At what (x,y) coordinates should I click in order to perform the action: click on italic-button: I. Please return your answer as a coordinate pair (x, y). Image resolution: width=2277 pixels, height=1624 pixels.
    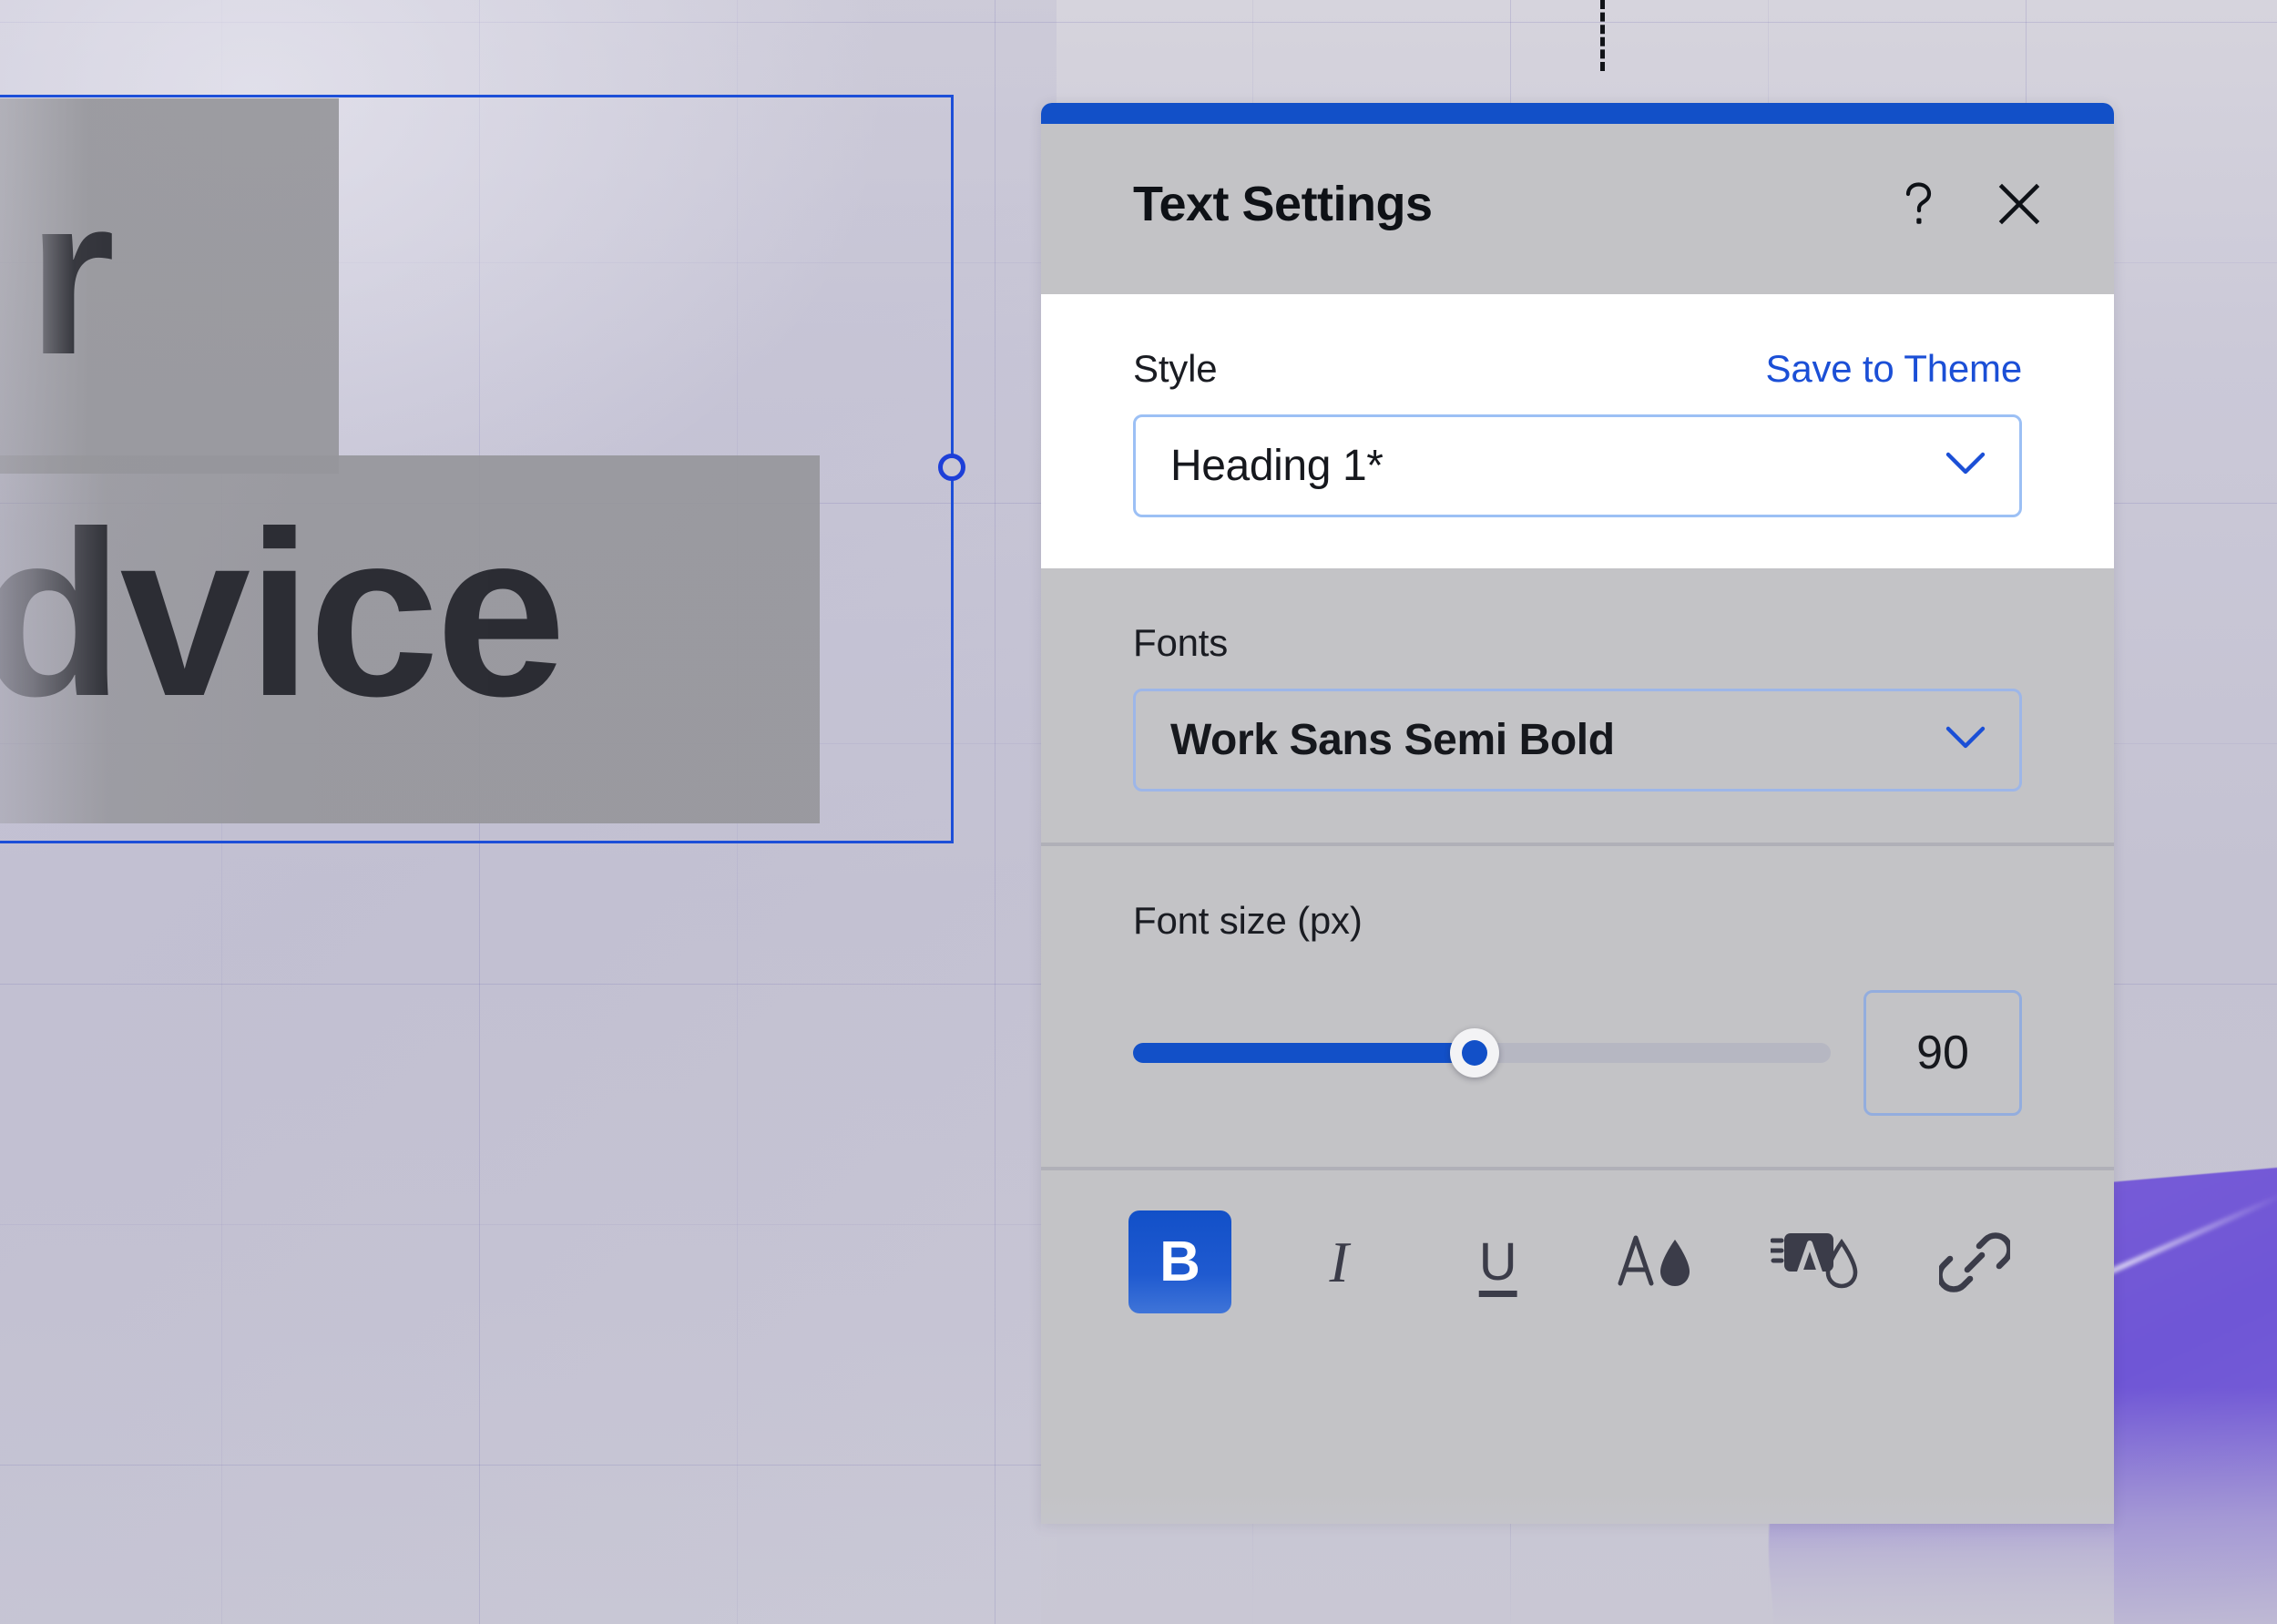
    Looking at the image, I should click on (1340, 1261).